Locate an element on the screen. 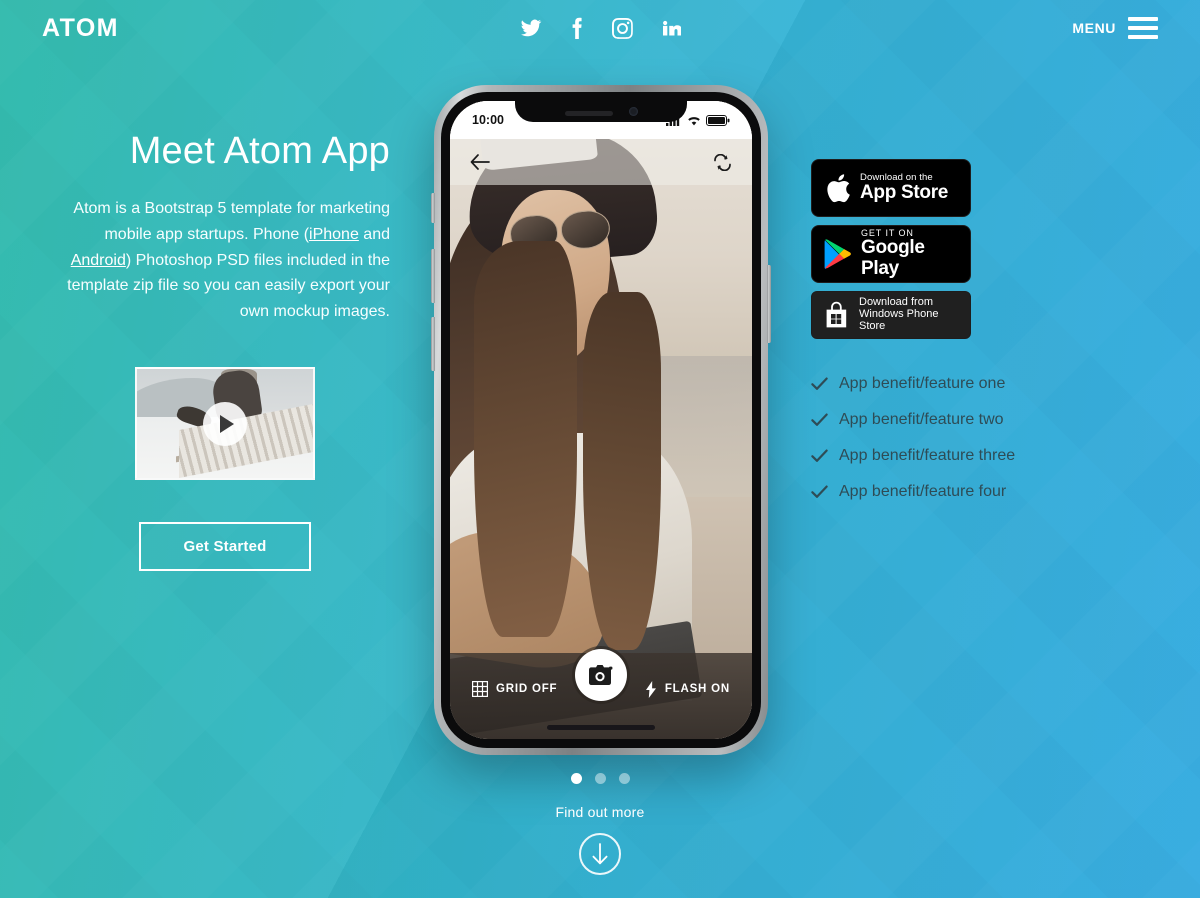 This screenshot has width=1200, height=898. twitter-icon is located at coordinates (531, 28).